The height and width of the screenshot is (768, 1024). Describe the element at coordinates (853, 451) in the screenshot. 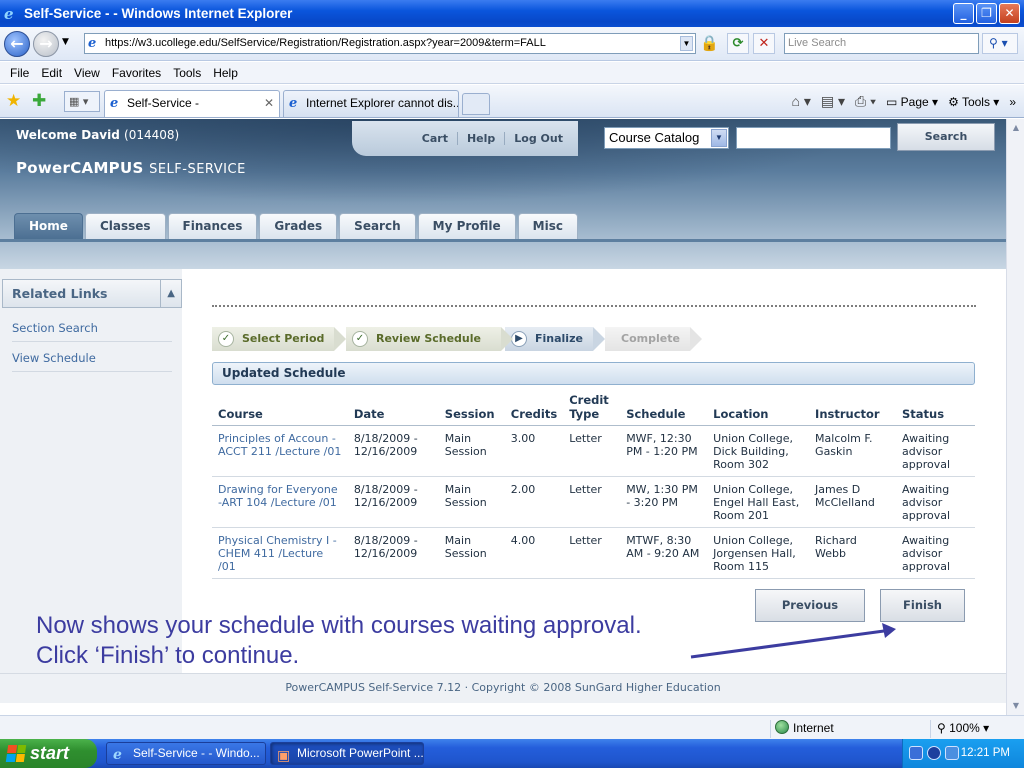

I see `instructor-cell: Malcolm F. Gaskin` at that location.